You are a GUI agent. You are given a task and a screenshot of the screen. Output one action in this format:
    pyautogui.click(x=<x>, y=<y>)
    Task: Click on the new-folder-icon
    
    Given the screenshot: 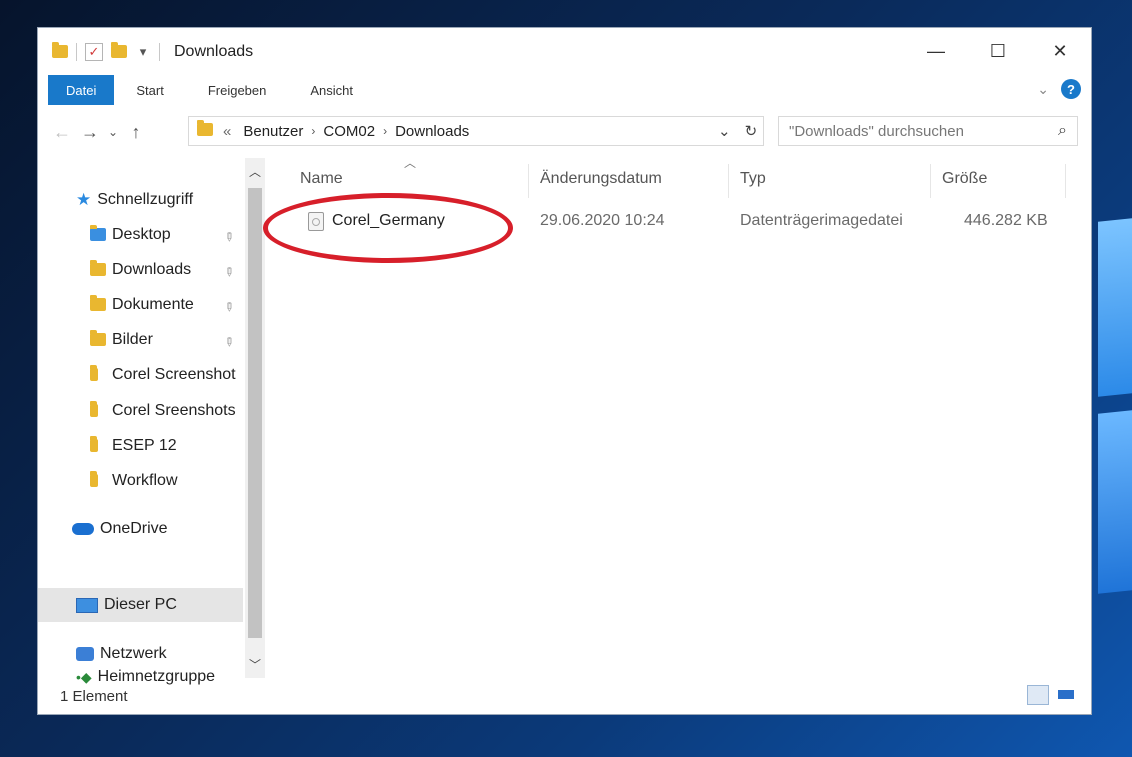 What is the action you would take?
    pyautogui.click(x=119, y=51)
    